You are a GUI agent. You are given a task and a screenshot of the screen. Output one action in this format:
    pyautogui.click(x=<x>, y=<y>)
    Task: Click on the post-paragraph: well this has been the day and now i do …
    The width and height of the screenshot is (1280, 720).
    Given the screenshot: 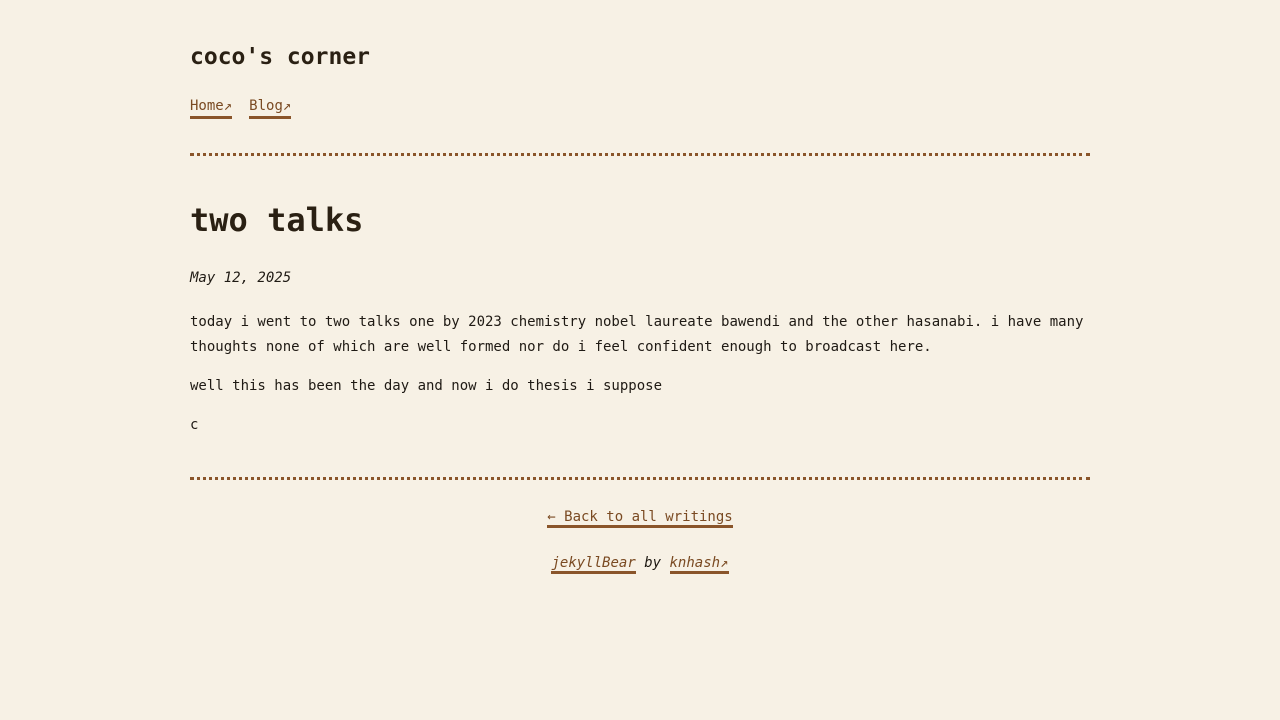 What is the action you would take?
    pyautogui.click(x=426, y=386)
    